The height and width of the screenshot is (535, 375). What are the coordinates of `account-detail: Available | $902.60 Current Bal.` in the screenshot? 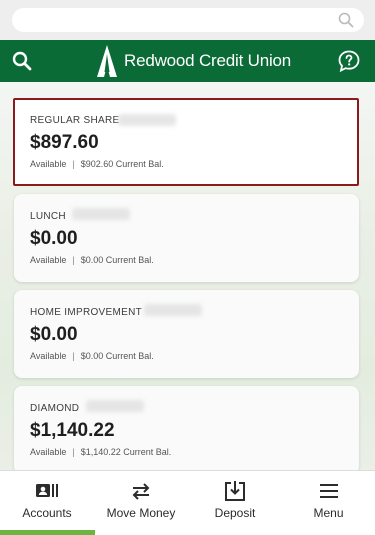 It's located at (97, 164).